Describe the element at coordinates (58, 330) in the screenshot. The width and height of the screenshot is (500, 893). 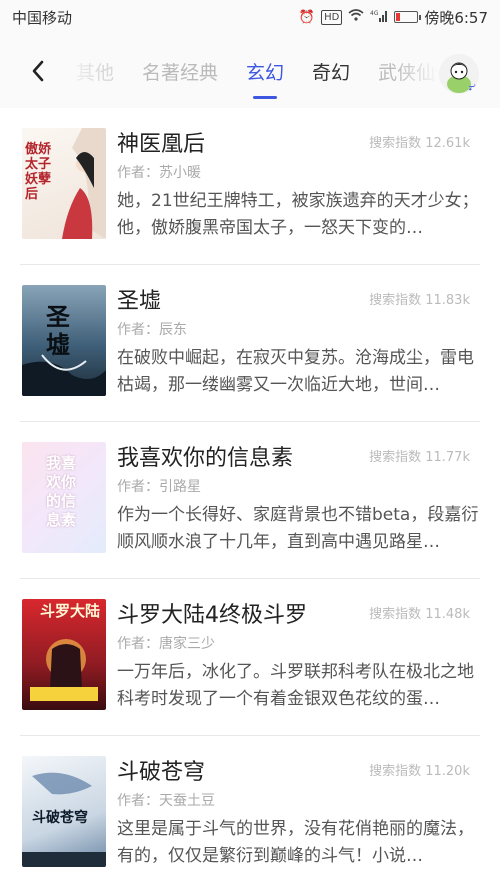
I see `cover-title: 圣墟` at that location.